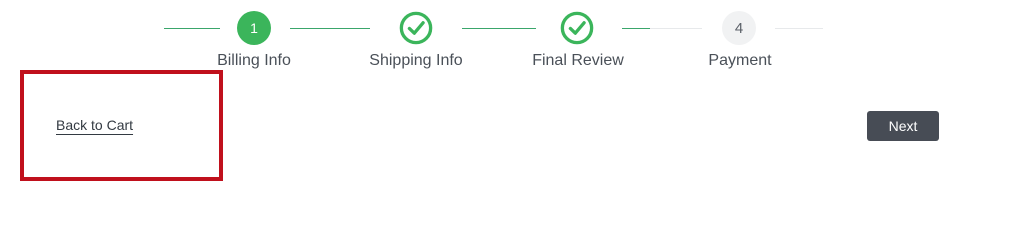 The width and height of the screenshot is (1024, 240). Describe the element at coordinates (94, 125) in the screenshot. I see `back-to-cart-link: Back to Cart` at that location.